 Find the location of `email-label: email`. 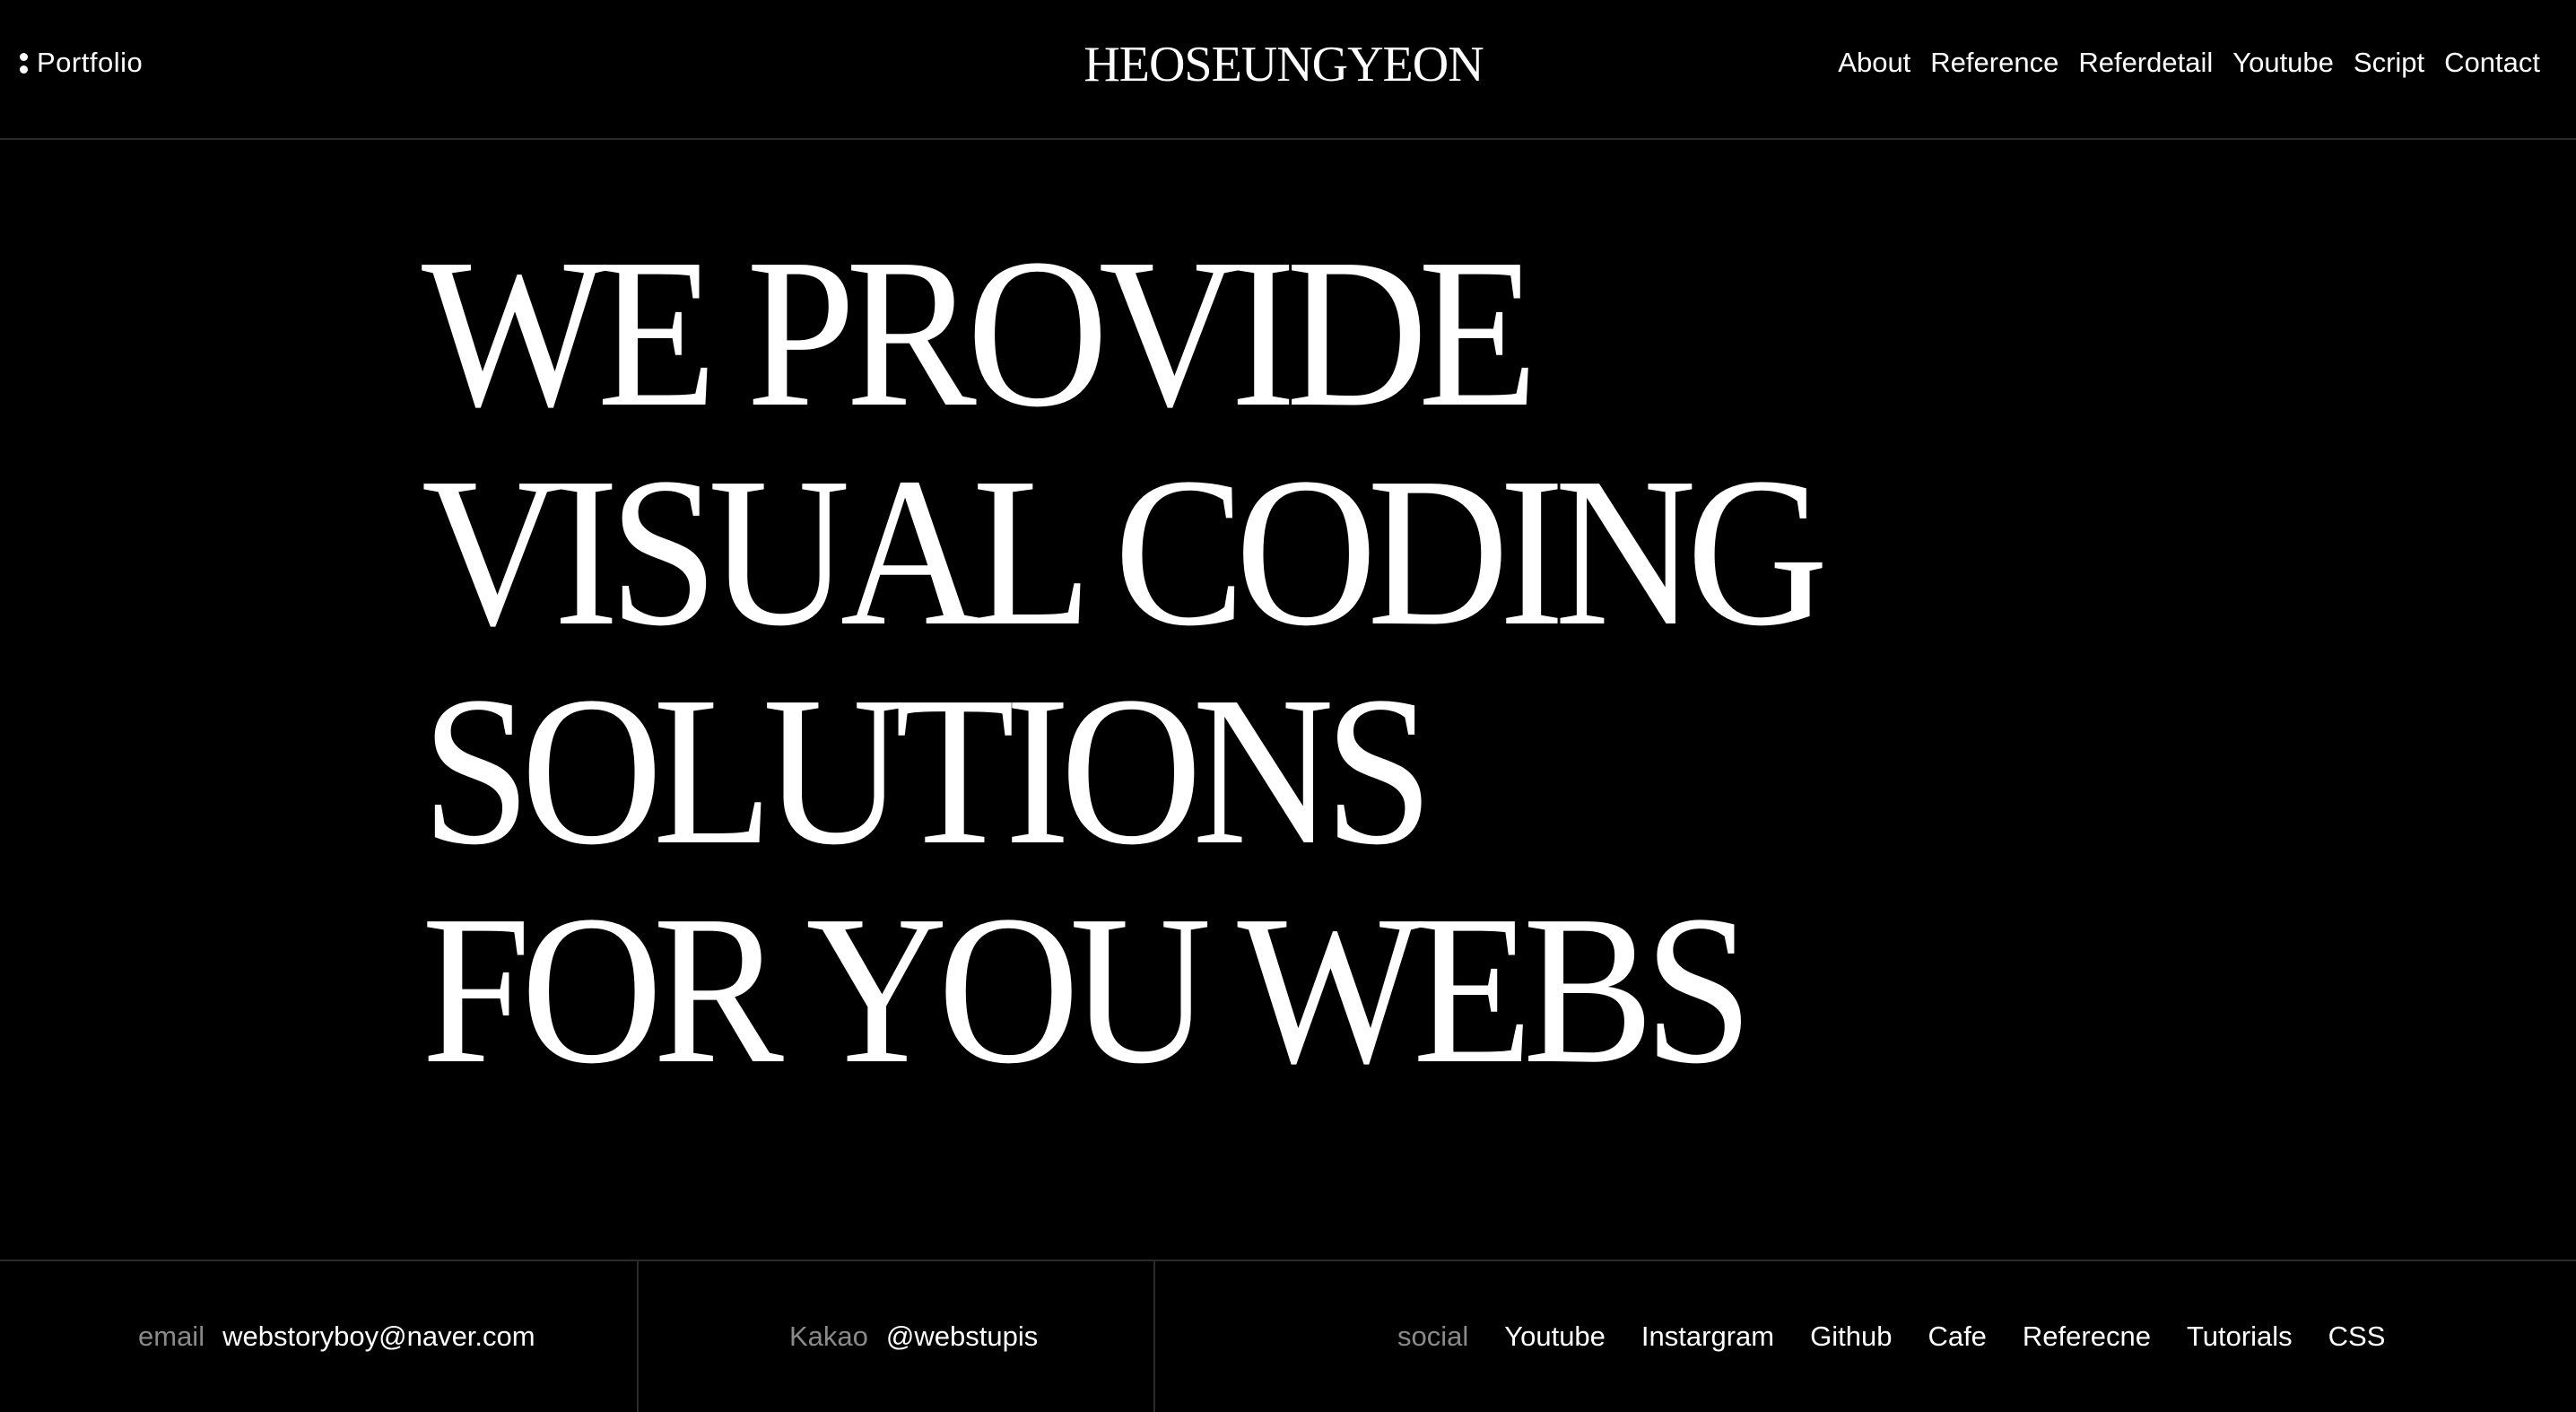

email-label: email is located at coordinates (171, 1336).